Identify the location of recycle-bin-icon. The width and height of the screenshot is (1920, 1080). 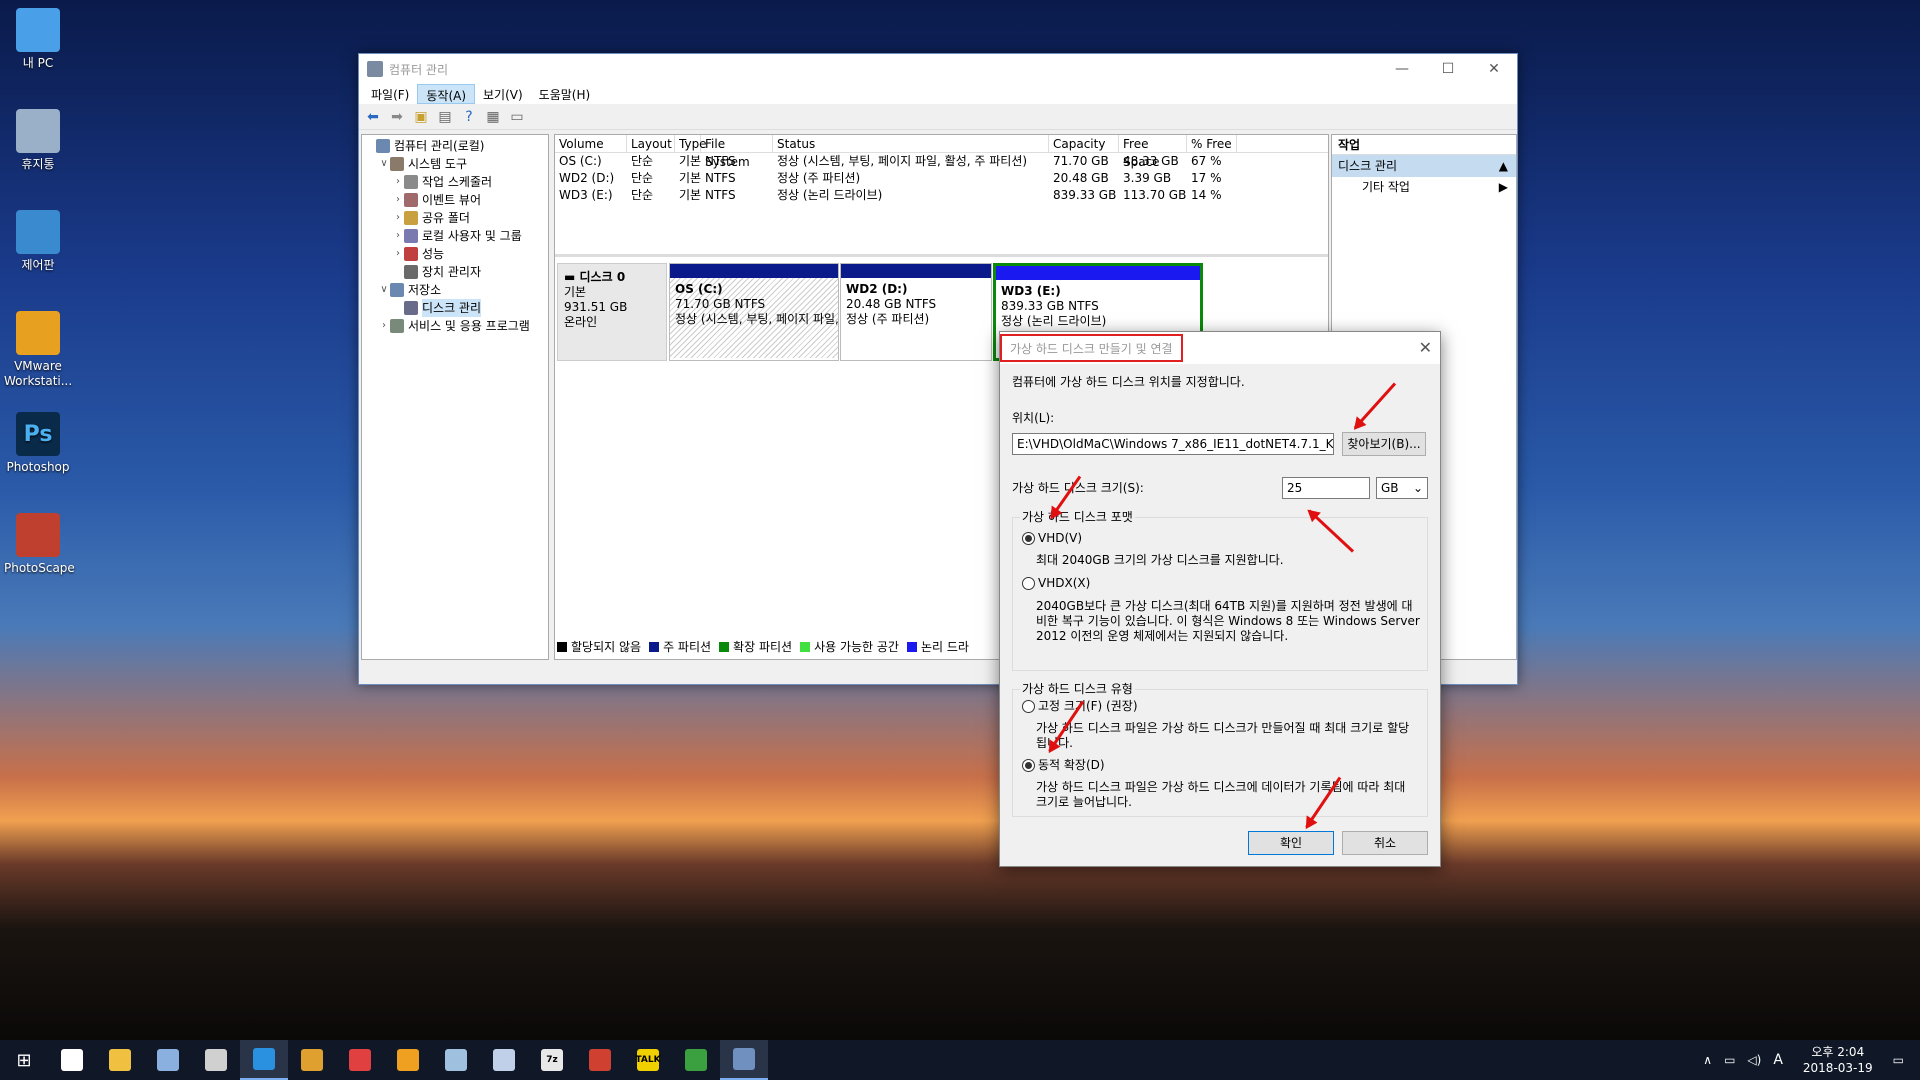
(38, 131).